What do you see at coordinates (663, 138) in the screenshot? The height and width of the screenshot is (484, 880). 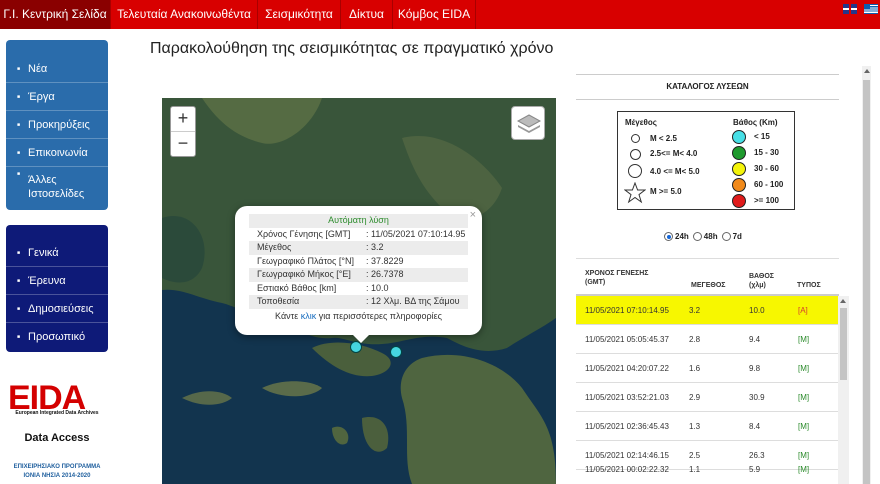 I see `legend-mag-label: M < 2.5` at bounding box center [663, 138].